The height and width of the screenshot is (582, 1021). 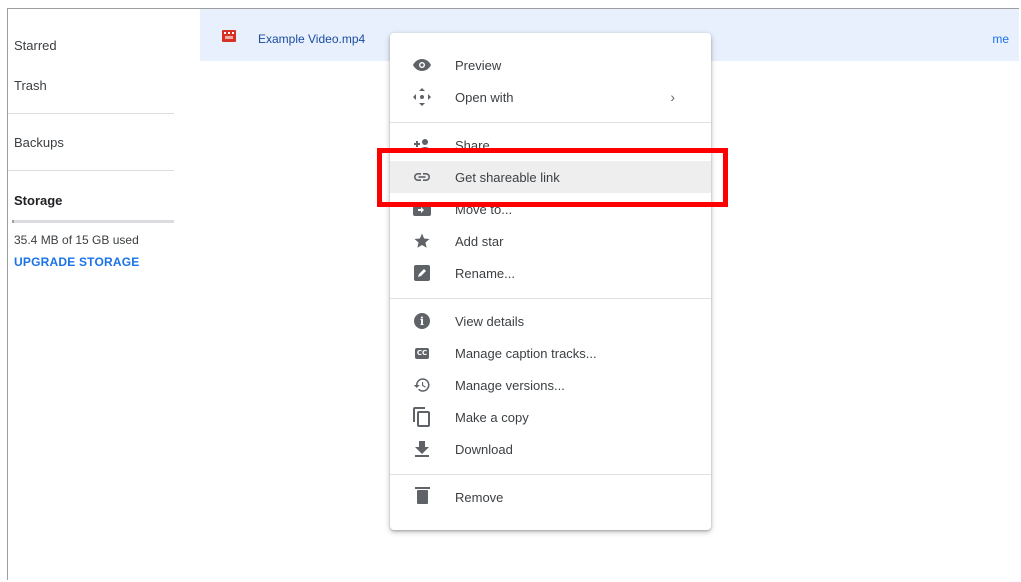 What do you see at coordinates (550, 145) in the screenshot?
I see `menu-item-share: Share` at bounding box center [550, 145].